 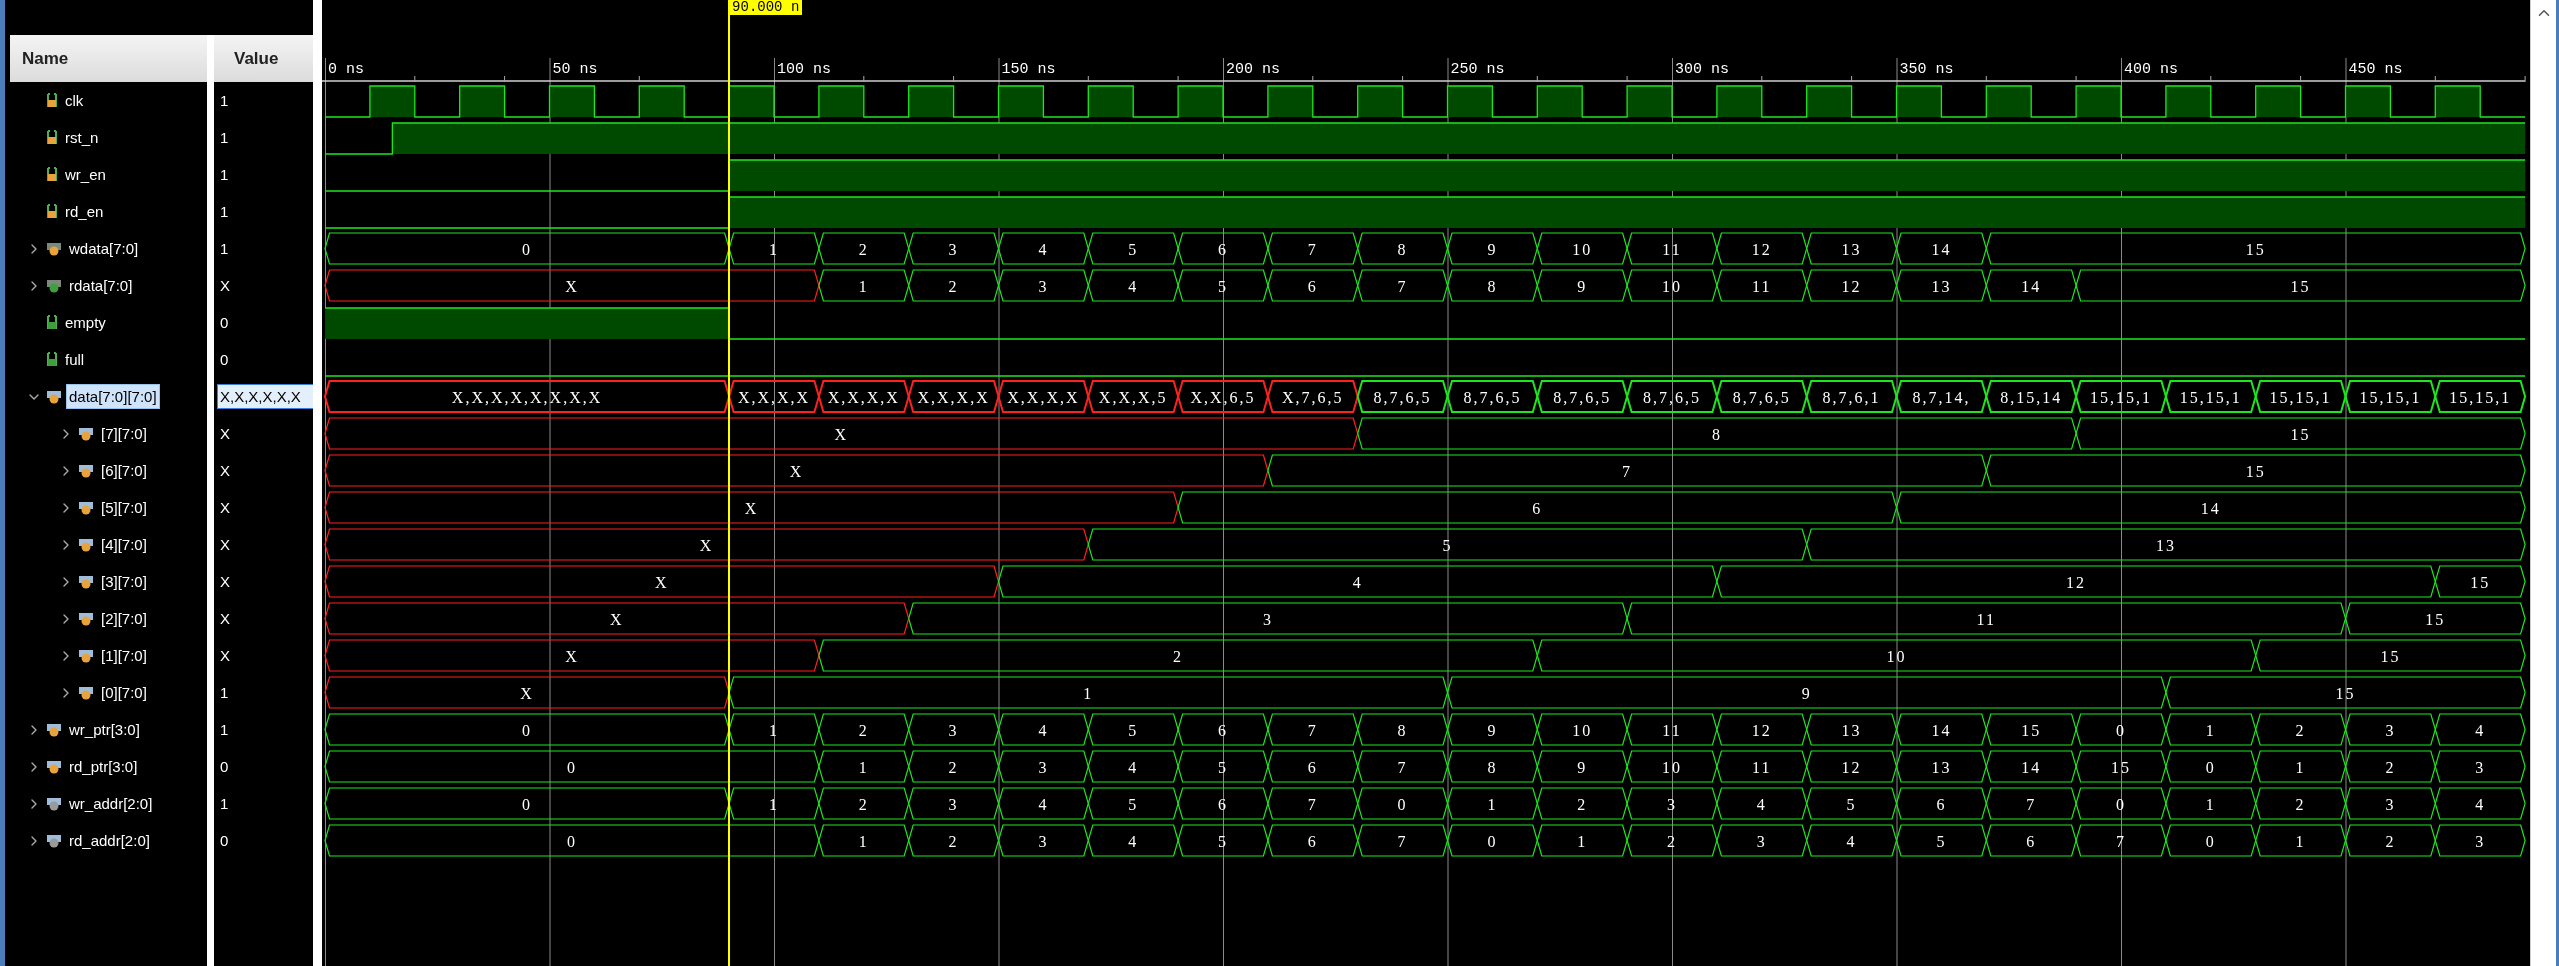 I want to click on signal-name: wdata[7:0], so click(x=104, y=248).